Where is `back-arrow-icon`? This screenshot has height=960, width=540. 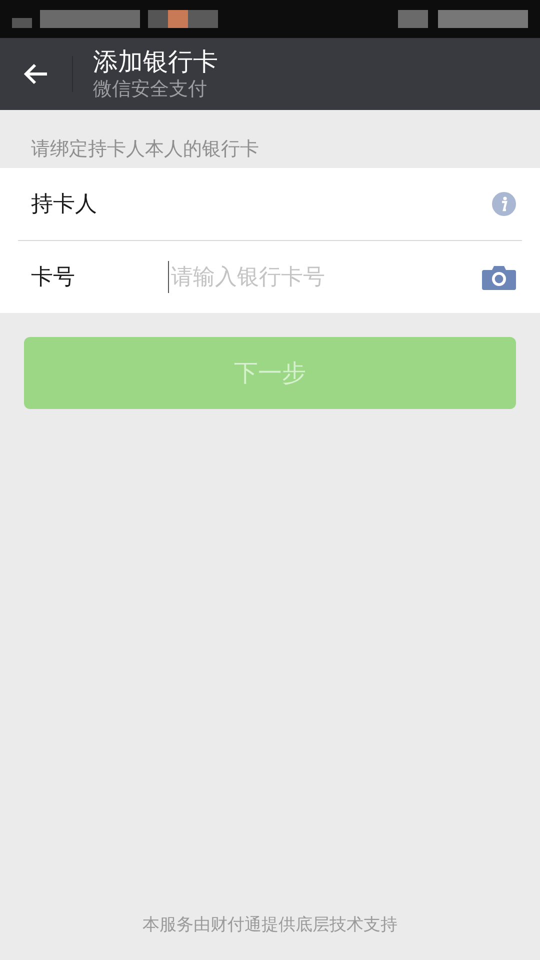 back-arrow-icon is located at coordinates (36, 74).